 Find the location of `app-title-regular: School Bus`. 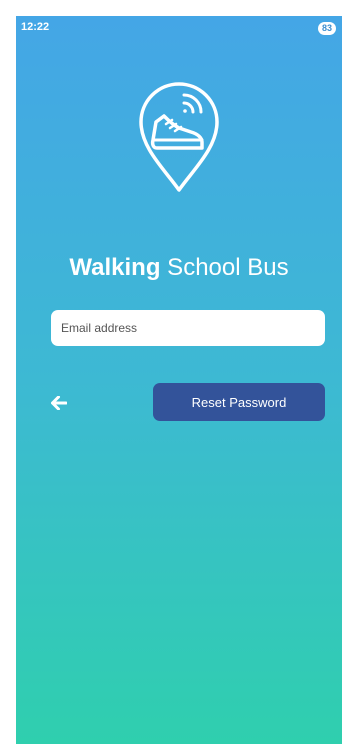

app-title-regular: School Bus is located at coordinates (224, 267).